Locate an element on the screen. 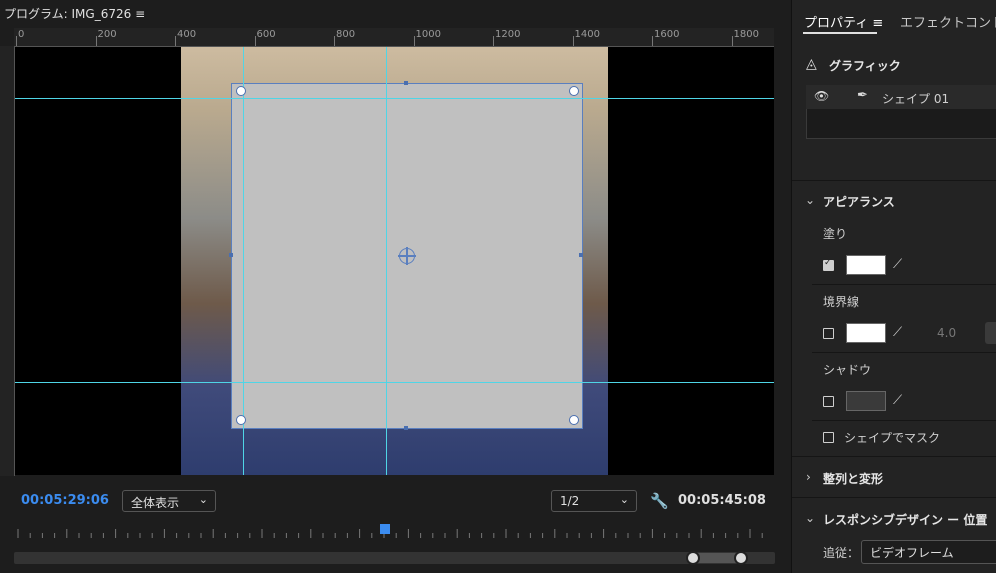  stroke-checkbox is located at coordinates (828, 333).